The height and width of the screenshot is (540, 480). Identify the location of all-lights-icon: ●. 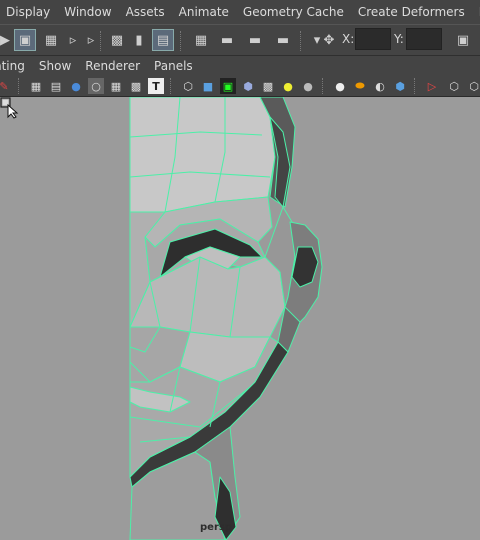
(308, 86).